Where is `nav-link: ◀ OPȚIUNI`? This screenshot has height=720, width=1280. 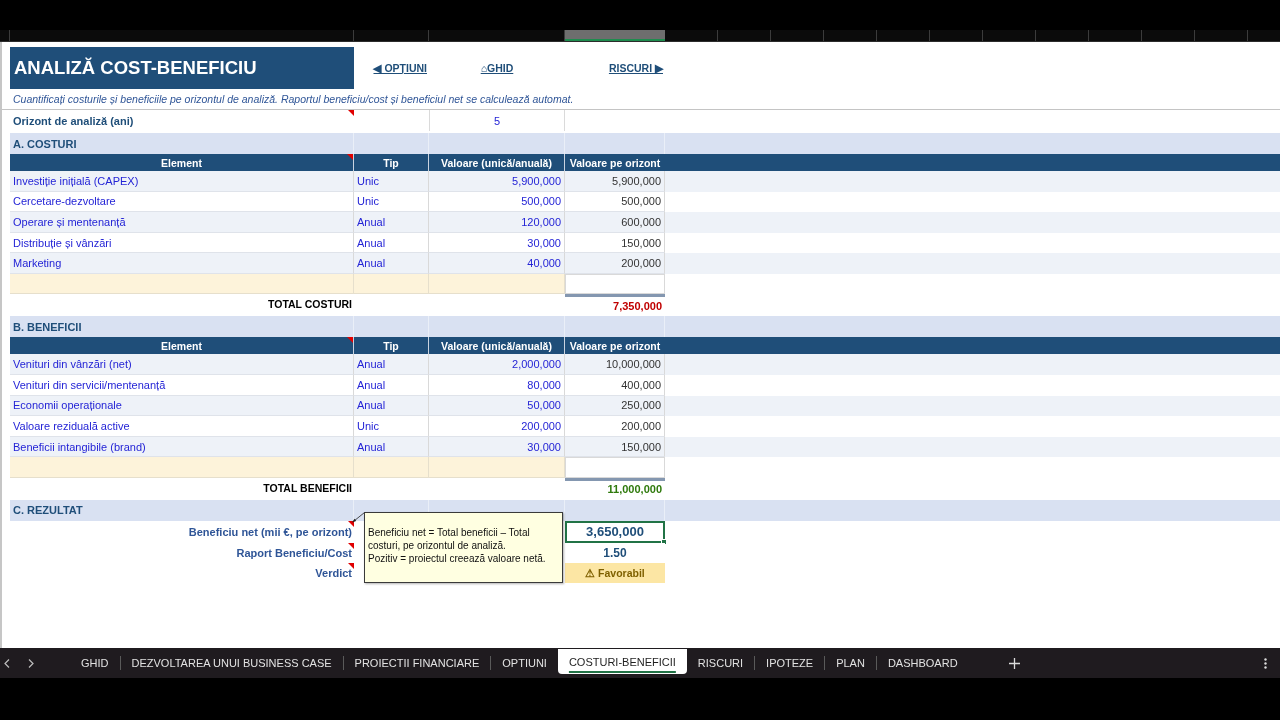 nav-link: ◀ OPȚIUNI is located at coordinates (400, 68).